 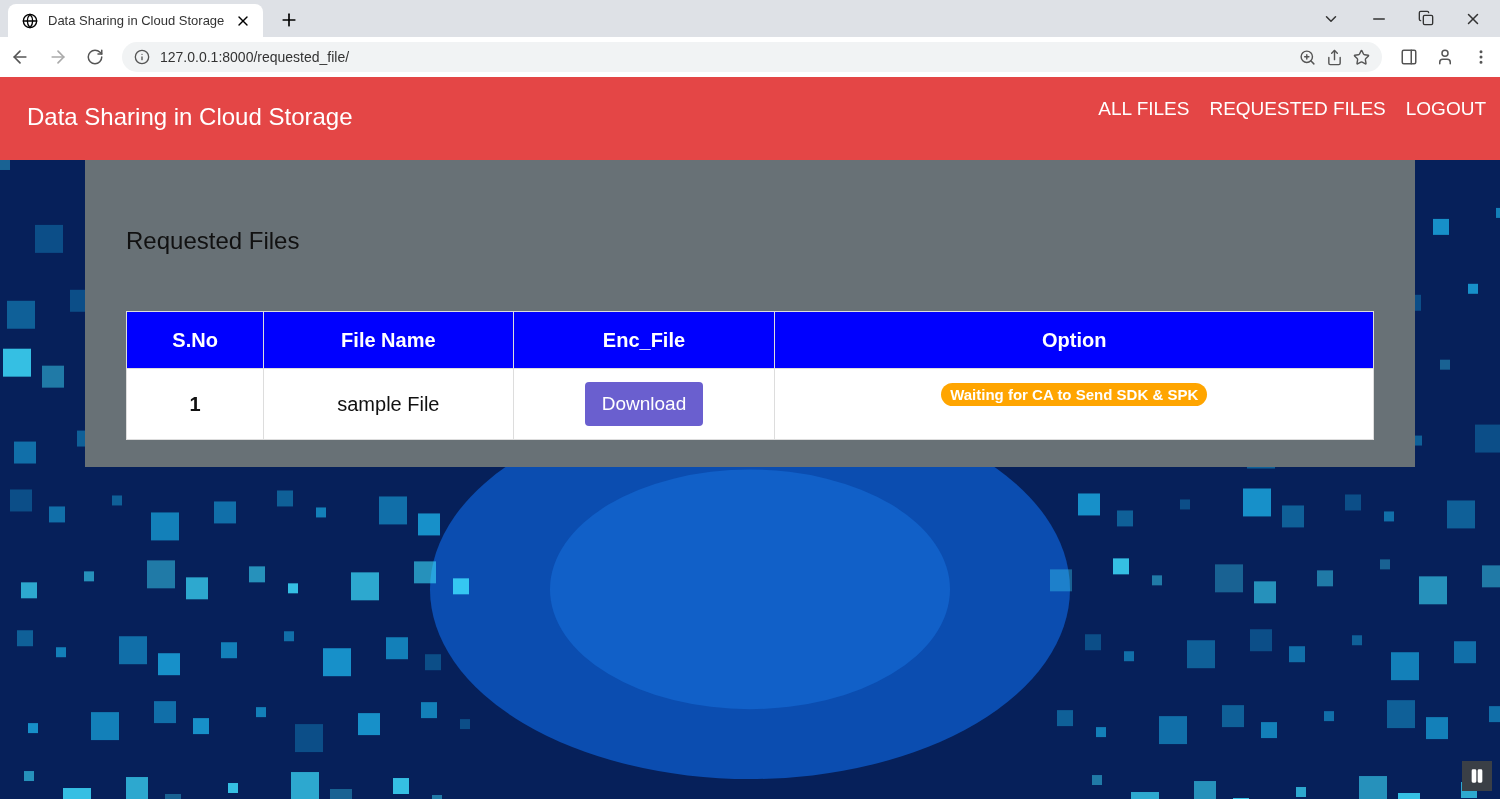 What do you see at coordinates (644, 340) in the screenshot?
I see `column-header: Enc_File` at bounding box center [644, 340].